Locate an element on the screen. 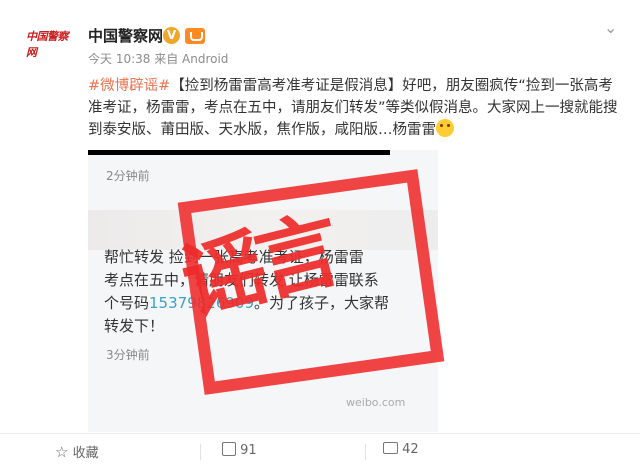  account-logo: 中国警察网 is located at coordinates (50, 43).